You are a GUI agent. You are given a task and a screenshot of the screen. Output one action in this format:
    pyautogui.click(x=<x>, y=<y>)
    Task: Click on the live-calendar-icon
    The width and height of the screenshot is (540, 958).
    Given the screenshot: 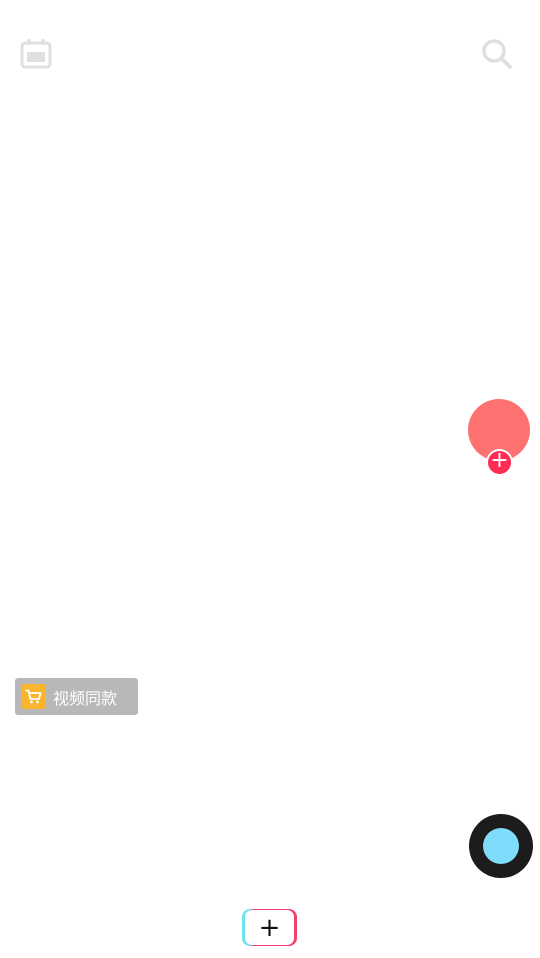 What is the action you would take?
    pyautogui.click(x=36, y=54)
    